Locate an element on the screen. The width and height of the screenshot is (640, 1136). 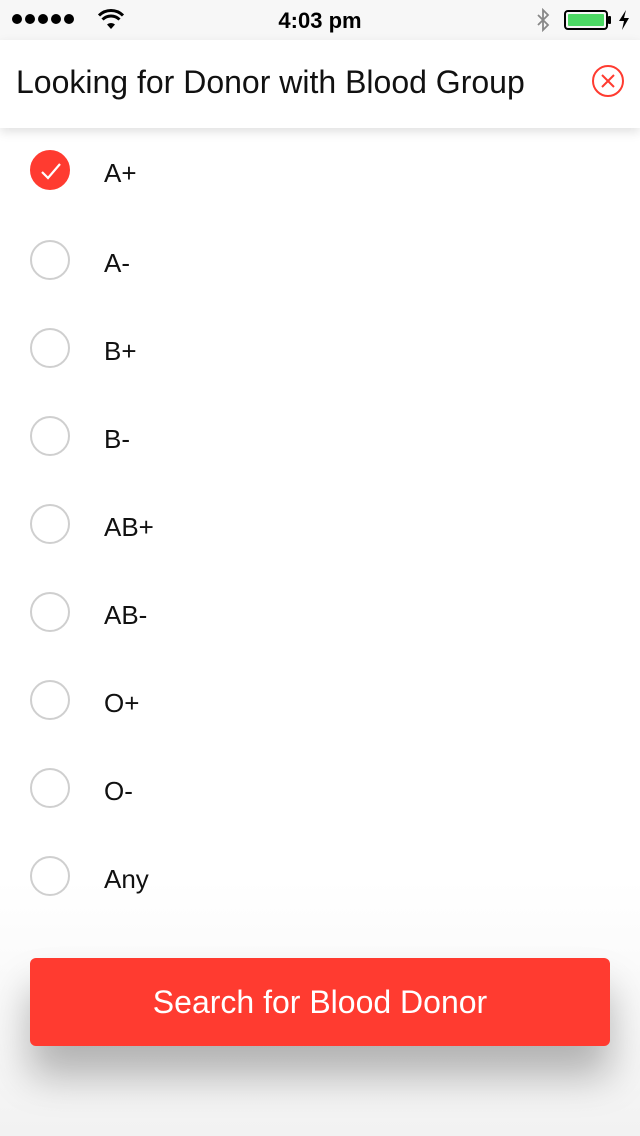
blood-group-option-ab-neg: AB- is located at coordinates (320, 614).